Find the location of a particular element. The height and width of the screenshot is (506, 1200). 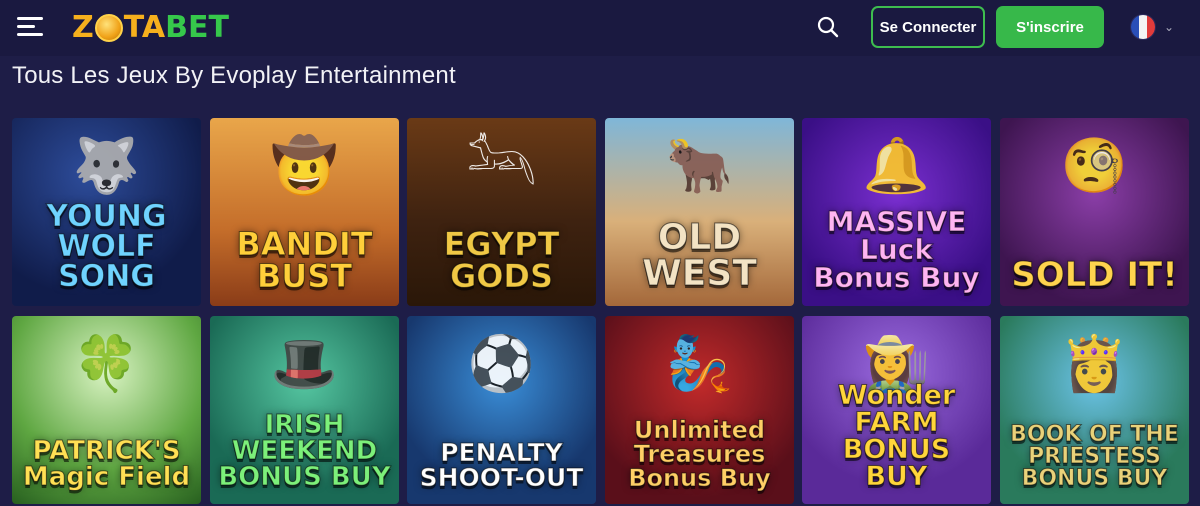

pot-of-gold-icon: 🍀 is located at coordinates (106, 364).